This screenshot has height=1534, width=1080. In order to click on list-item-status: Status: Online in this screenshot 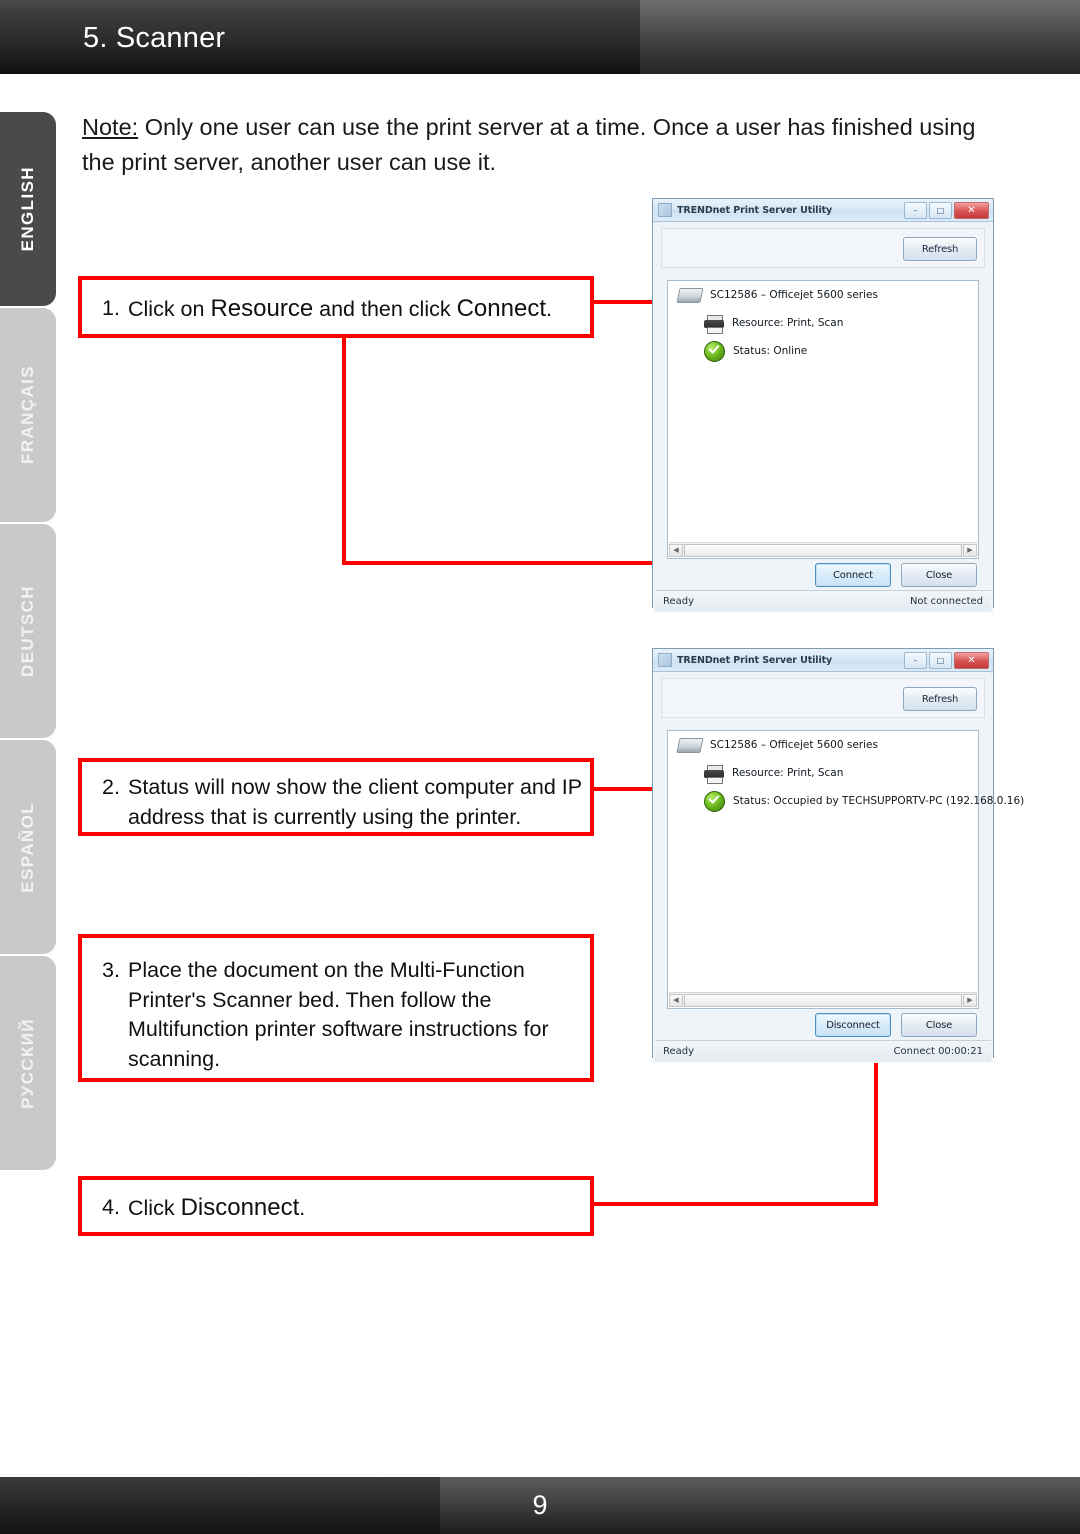, I will do `click(823, 351)`.